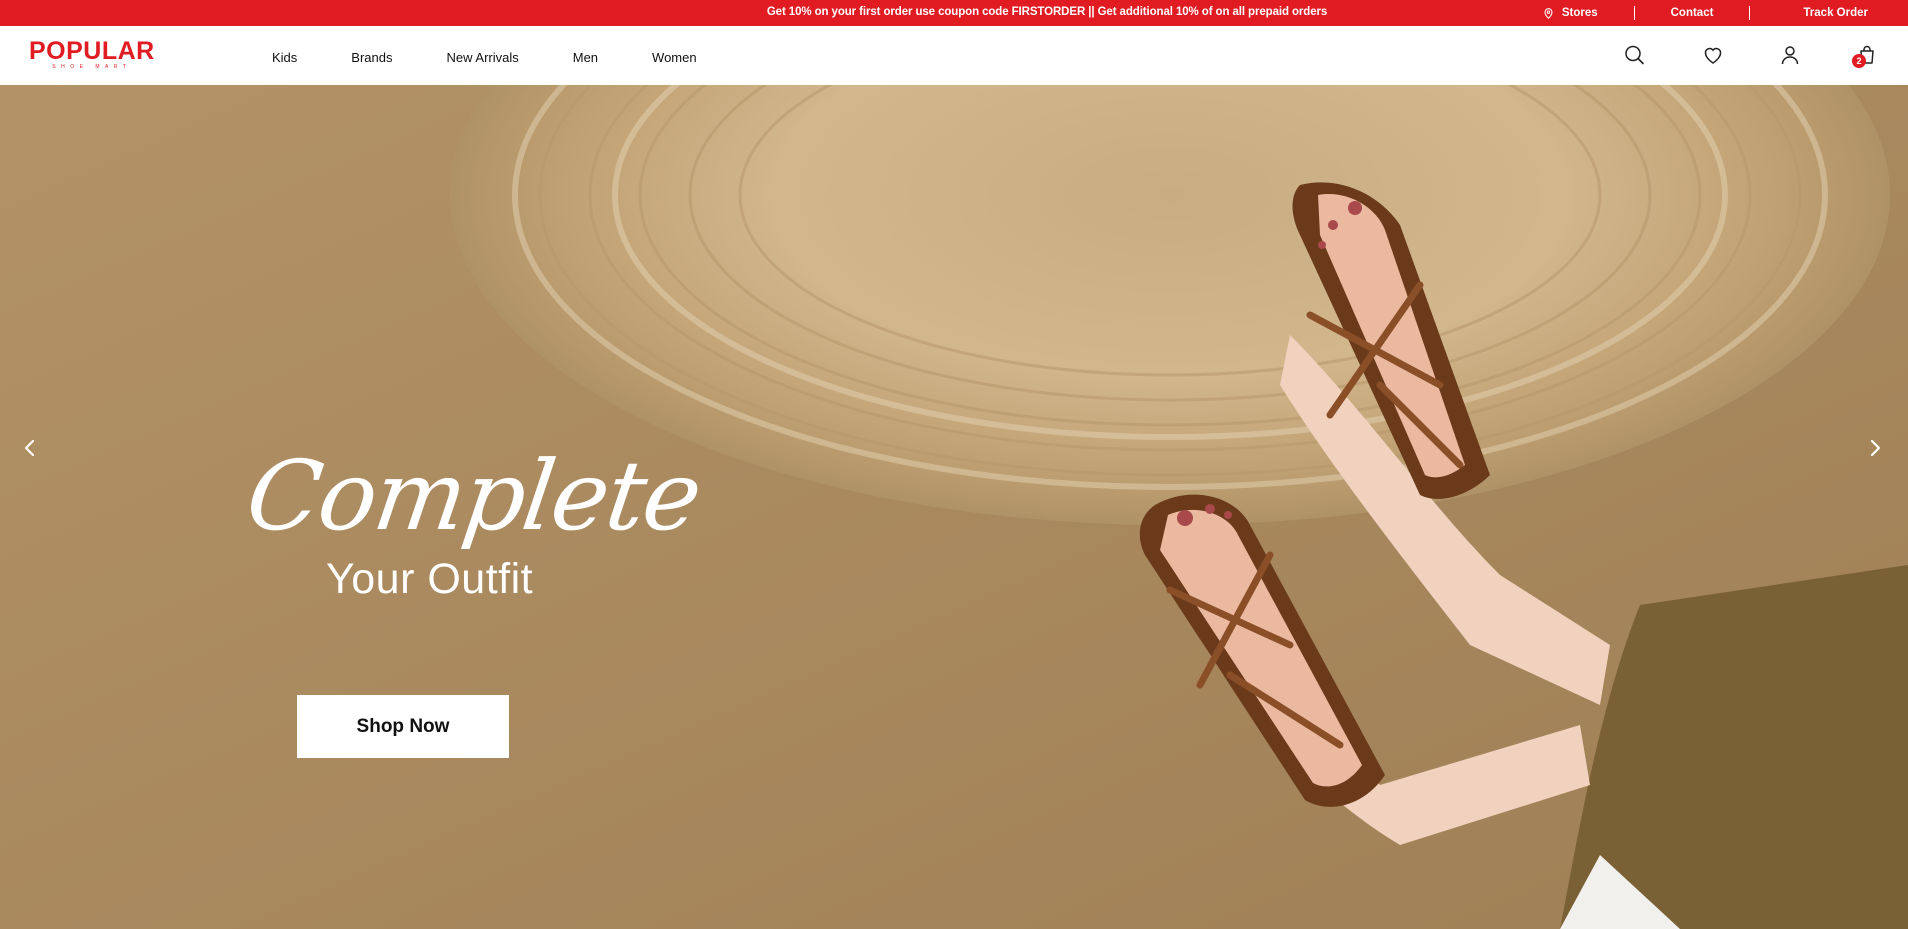 This screenshot has height=929, width=1908. I want to click on nav-item-new-arrivals: New Arrivals, so click(483, 57).